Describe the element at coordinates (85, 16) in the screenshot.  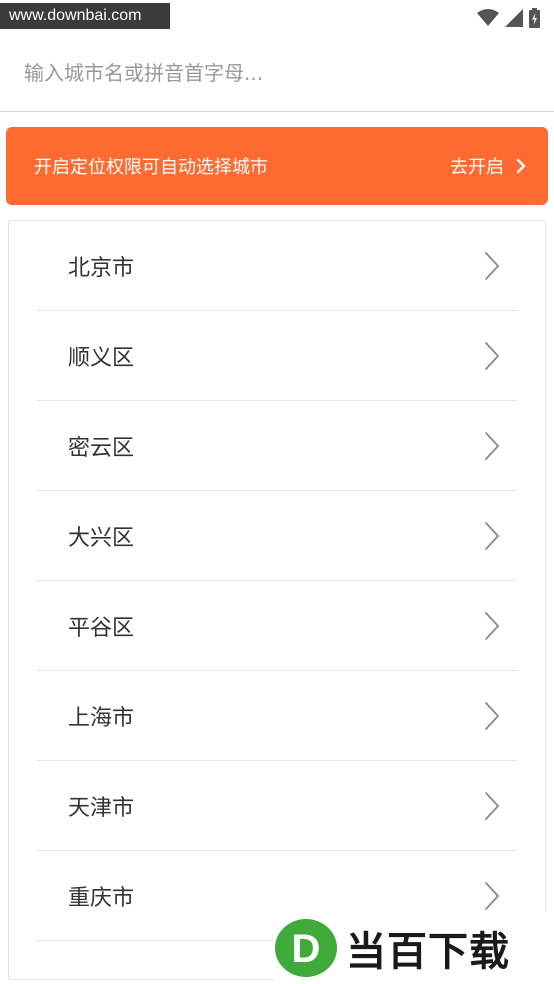
I see `site-watermark: www.downbai.com` at that location.